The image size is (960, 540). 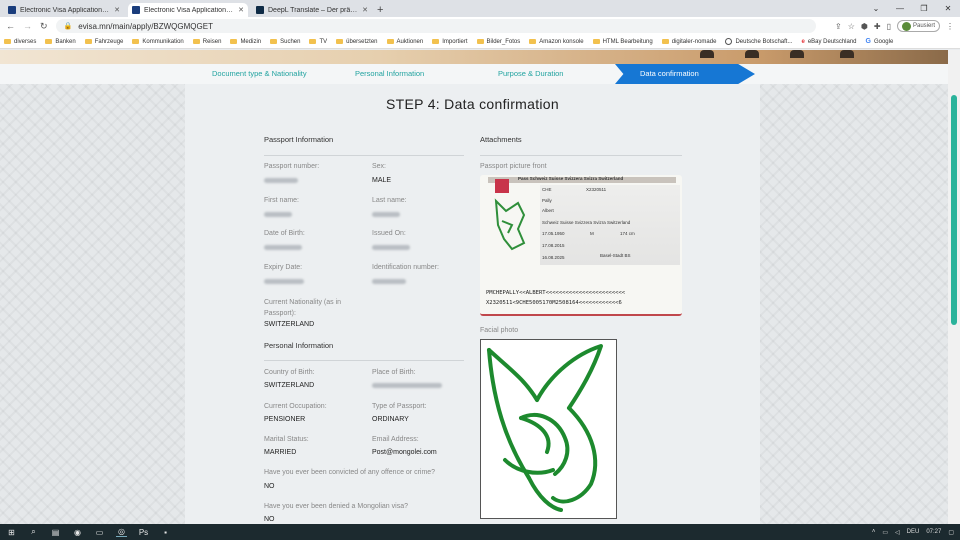 I want to click on label-nationality: Current Nationality (as in Passport):, so click(x=303, y=308).